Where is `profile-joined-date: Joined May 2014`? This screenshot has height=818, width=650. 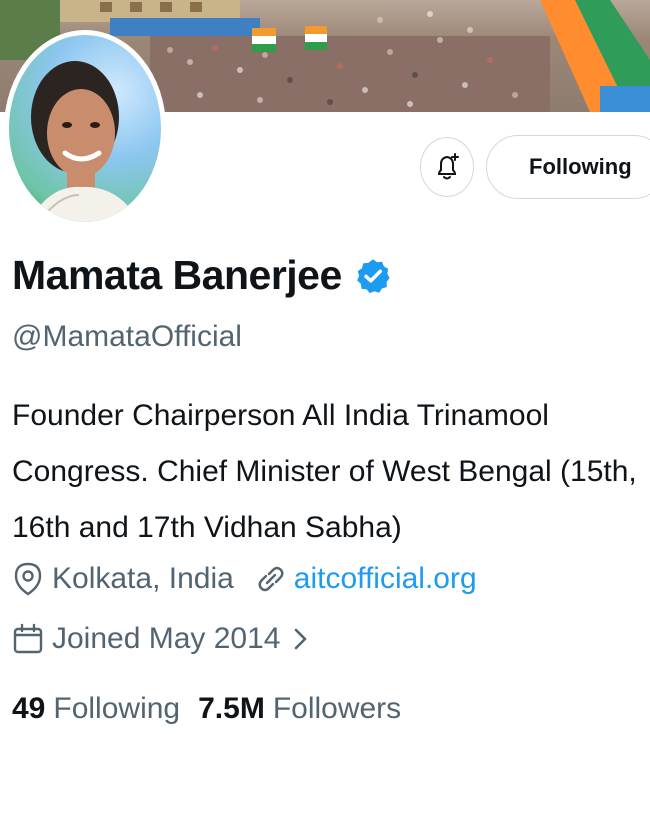 profile-joined-date: Joined May 2014 is located at coordinates (166, 638).